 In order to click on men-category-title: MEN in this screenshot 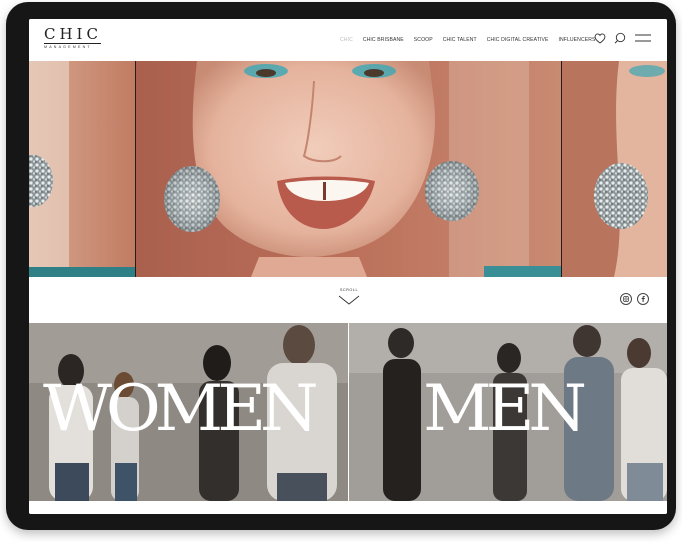, I will do `click(505, 409)`.